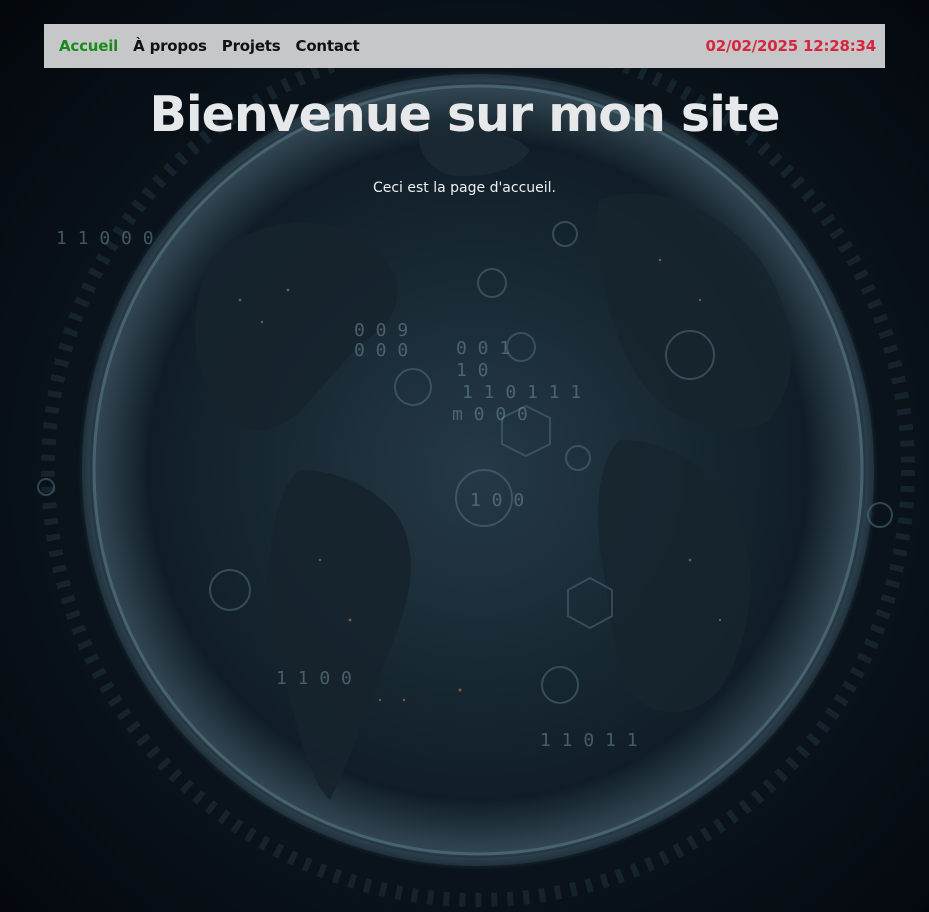 The width and height of the screenshot is (929, 912). I want to click on svg-text: m 0 0 0, so click(490, 414).